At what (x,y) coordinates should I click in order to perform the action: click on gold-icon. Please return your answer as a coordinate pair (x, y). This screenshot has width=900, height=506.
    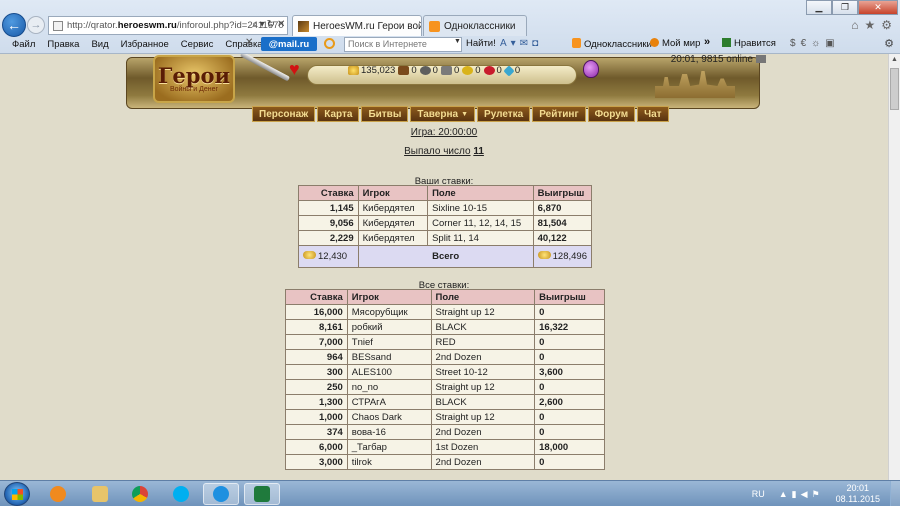
    Looking at the image, I should click on (353, 70).